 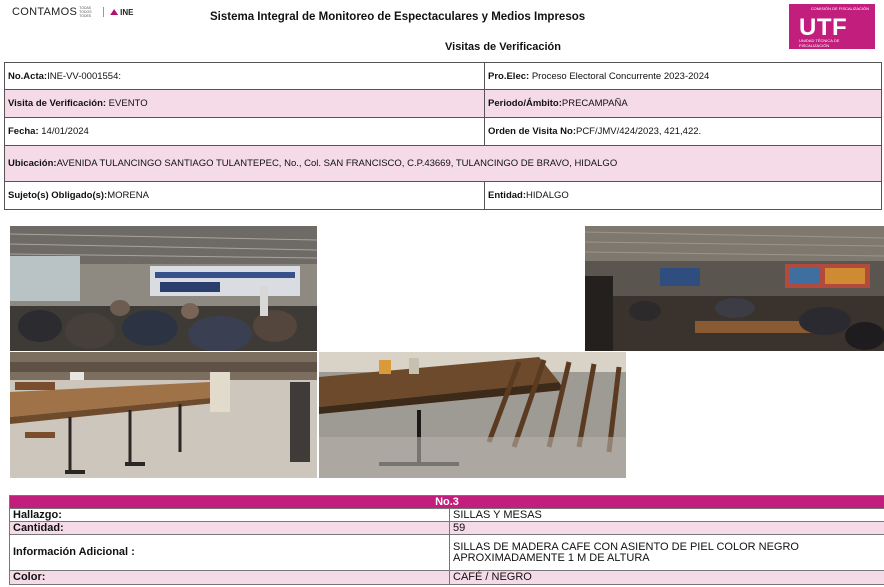 What do you see at coordinates (638, 131) in the screenshot?
I see `orden-value: PCF/JMV/424/2023, 421,422.` at bounding box center [638, 131].